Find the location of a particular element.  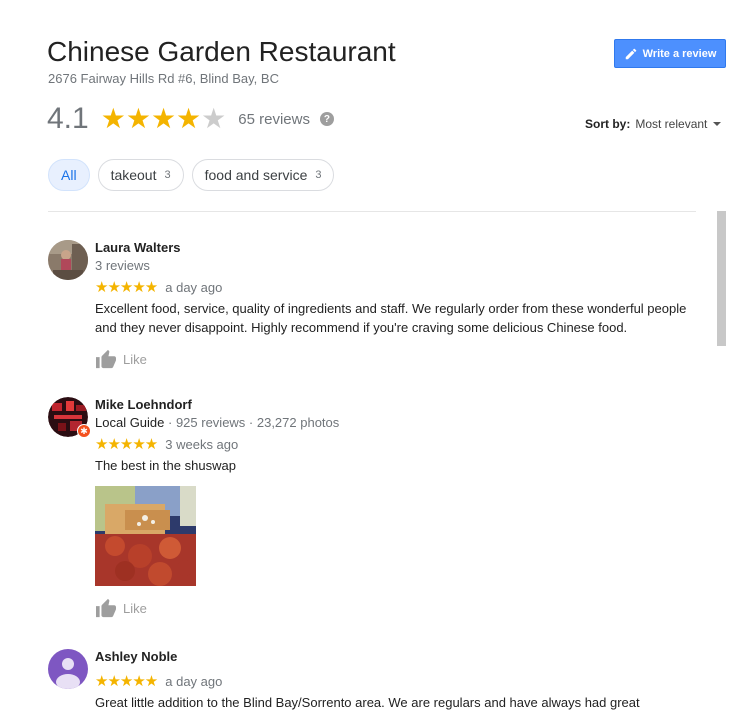

filter-chip-label: food and service is located at coordinates (256, 175).